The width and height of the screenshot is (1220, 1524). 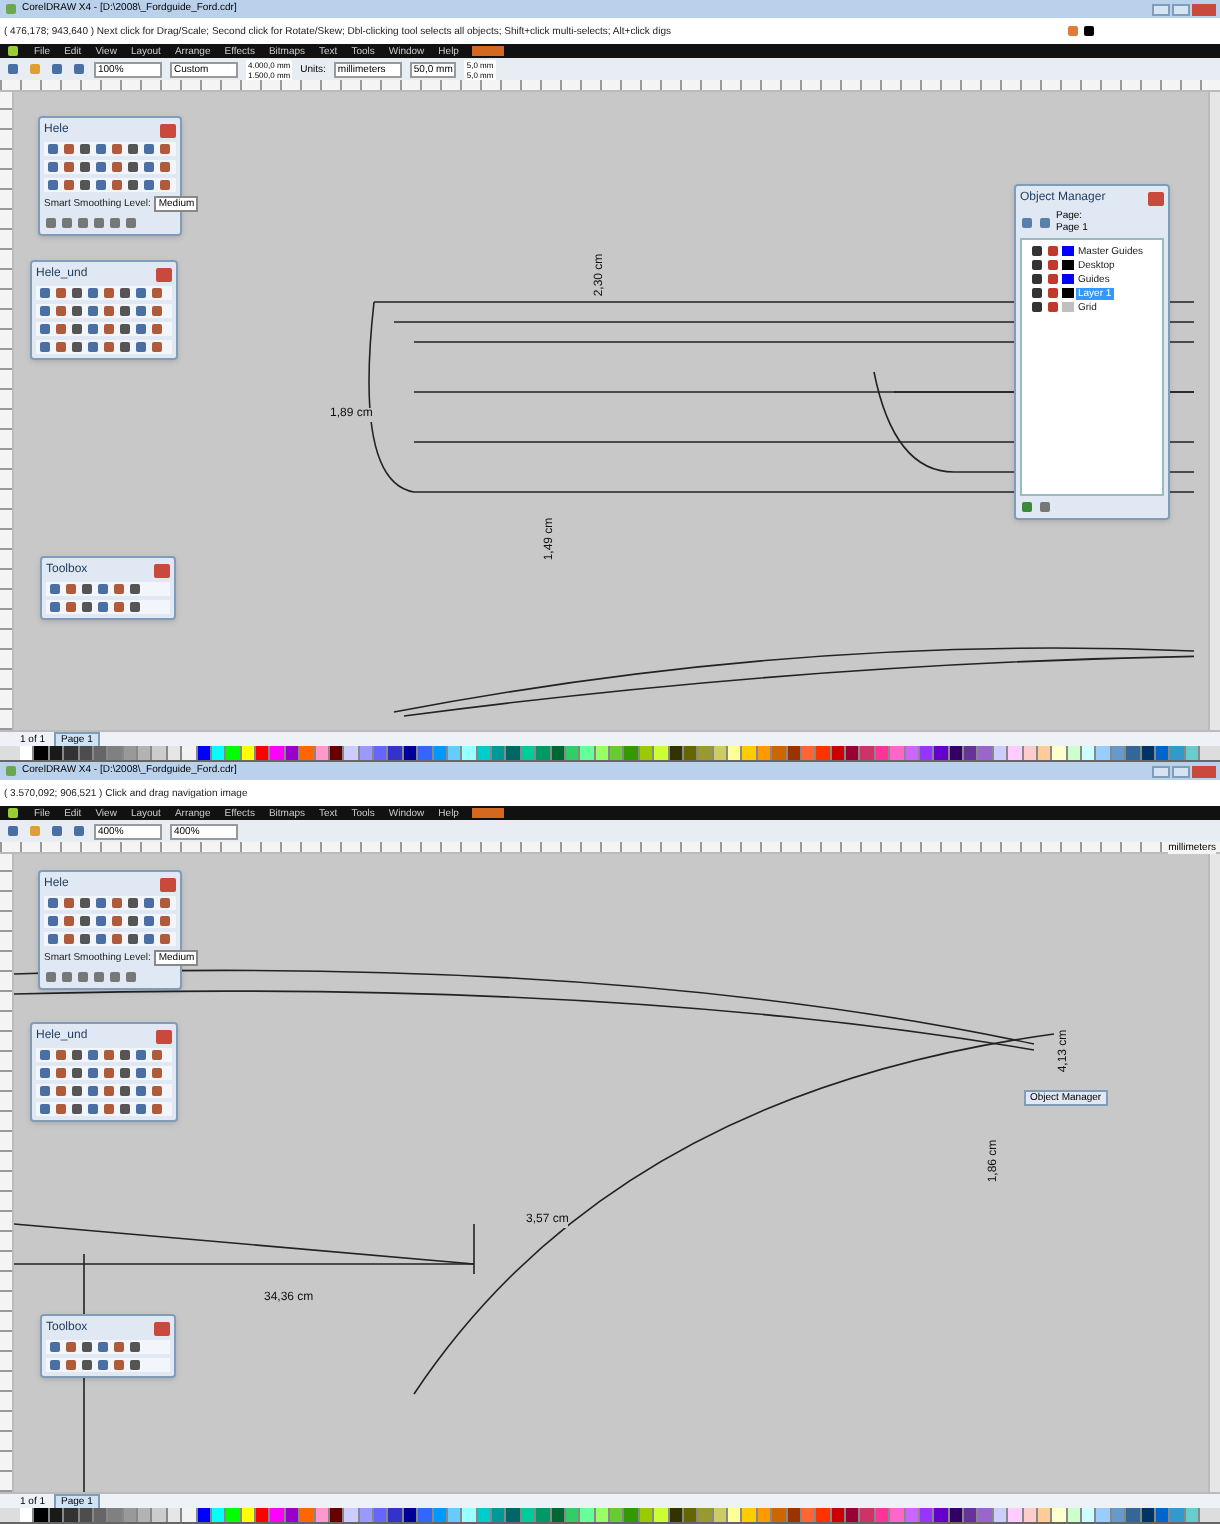 What do you see at coordinates (1089, 31) in the screenshot?
I see `outline-color-icon` at bounding box center [1089, 31].